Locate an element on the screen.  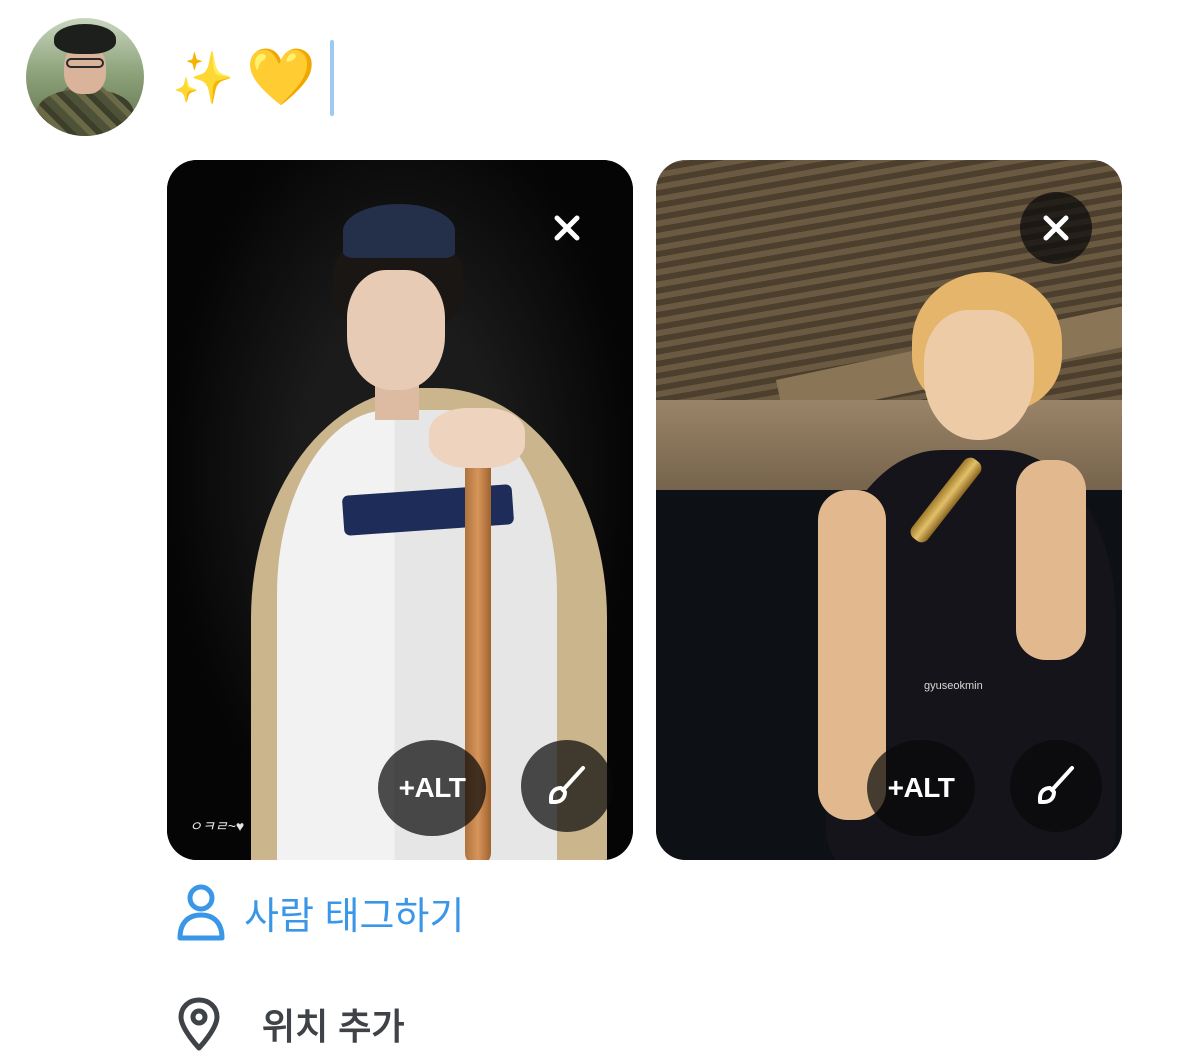
text-caret is located at coordinates (332, 78).